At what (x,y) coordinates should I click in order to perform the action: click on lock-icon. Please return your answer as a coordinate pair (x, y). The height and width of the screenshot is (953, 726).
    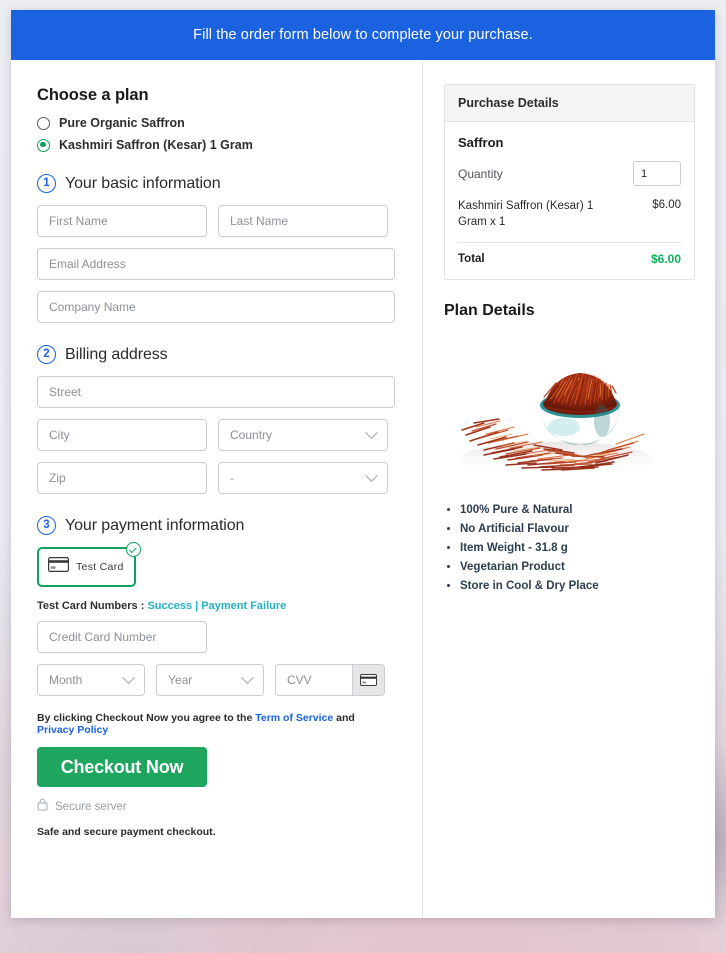
    Looking at the image, I should click on (42, 807).